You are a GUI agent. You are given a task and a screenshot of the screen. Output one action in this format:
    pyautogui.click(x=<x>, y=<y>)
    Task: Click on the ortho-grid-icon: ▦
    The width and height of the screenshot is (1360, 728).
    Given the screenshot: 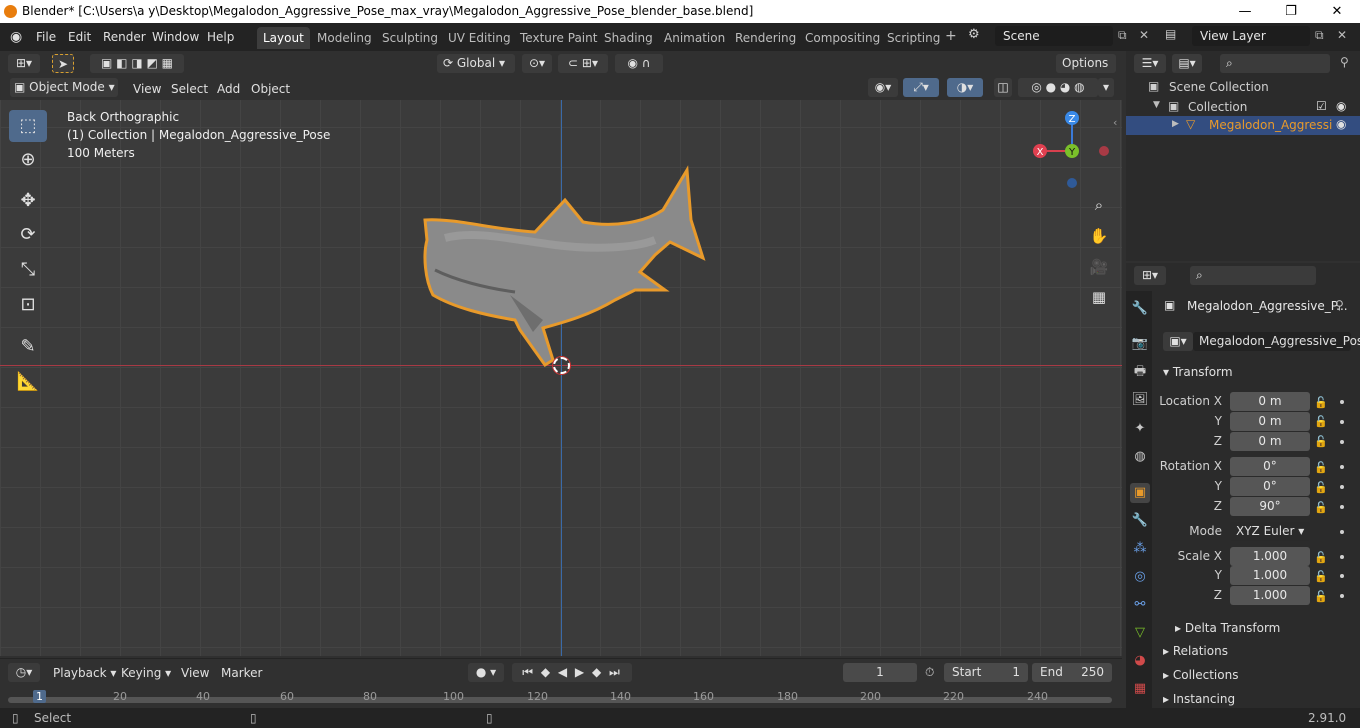 What is the action you would take?
    pyautogui.click(x=1099, y=297)
    